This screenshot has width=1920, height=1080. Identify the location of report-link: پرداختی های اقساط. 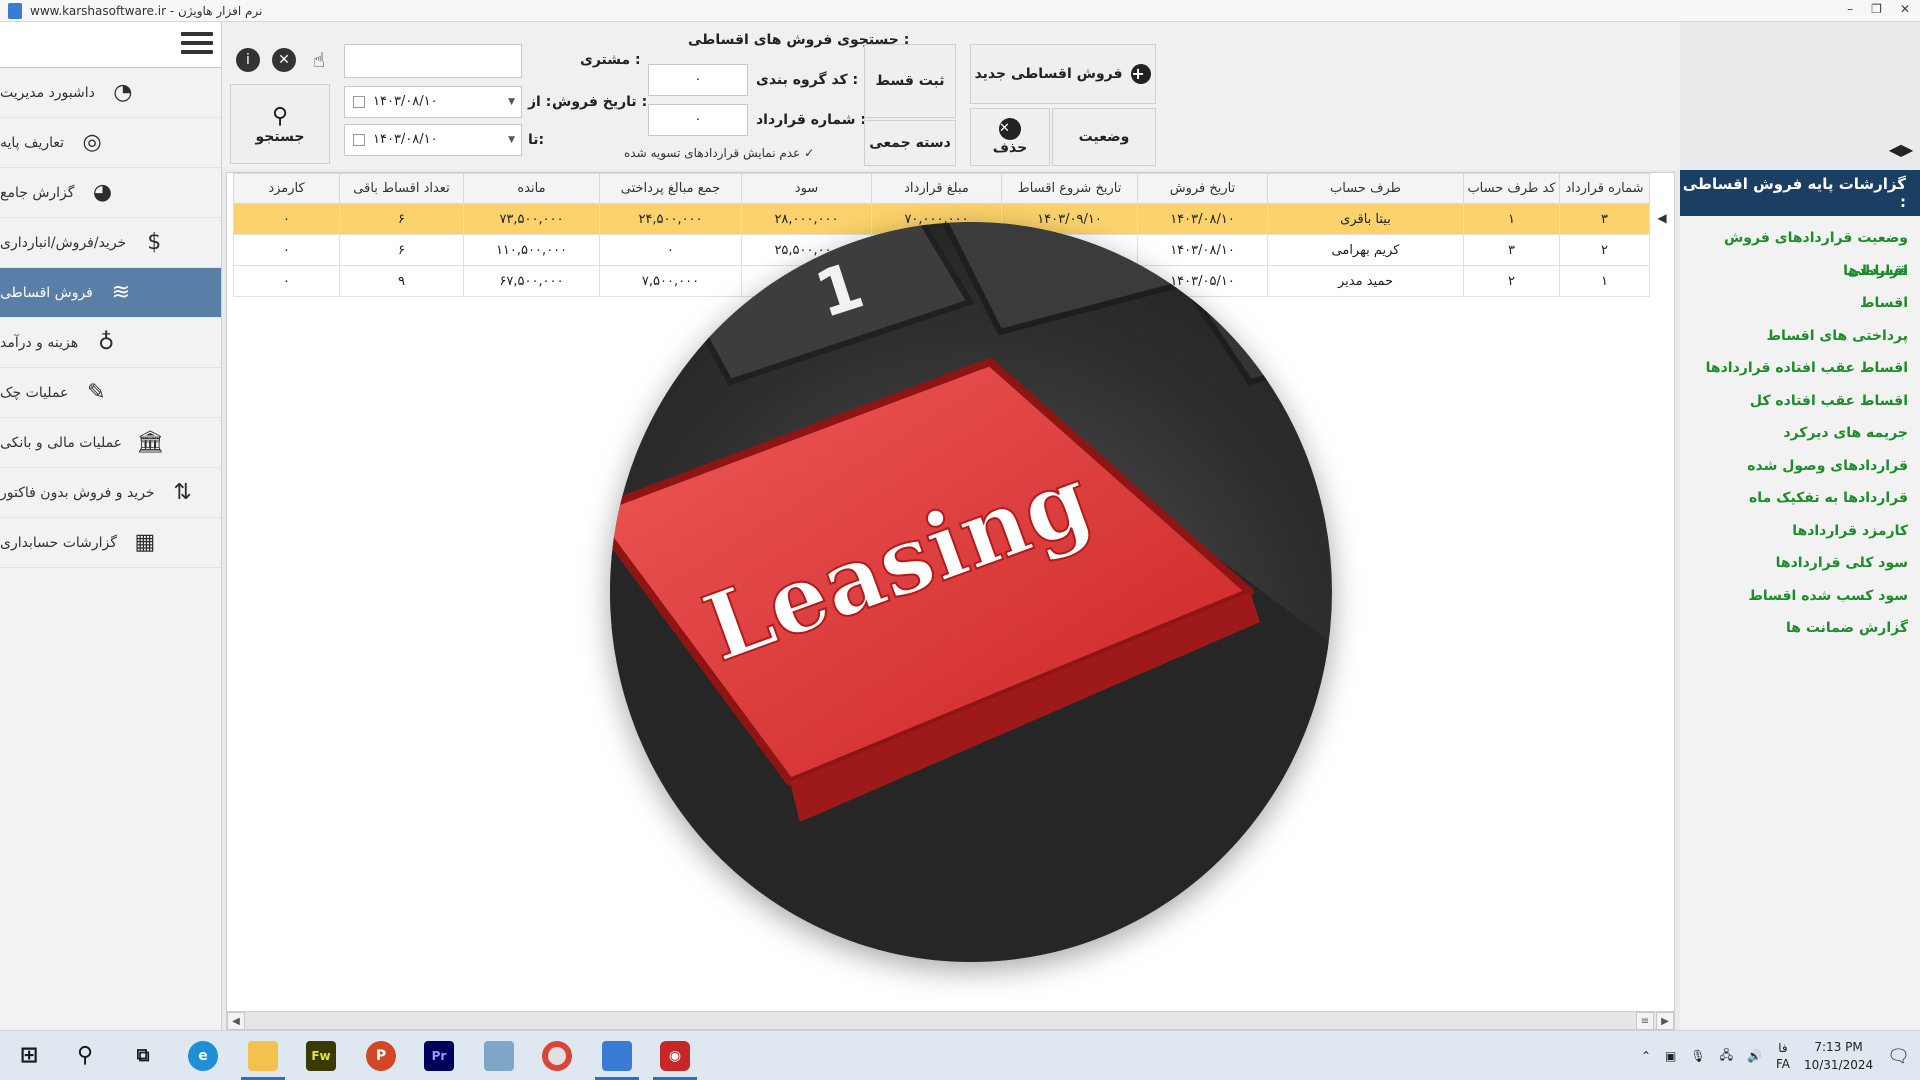
(1800, 336).